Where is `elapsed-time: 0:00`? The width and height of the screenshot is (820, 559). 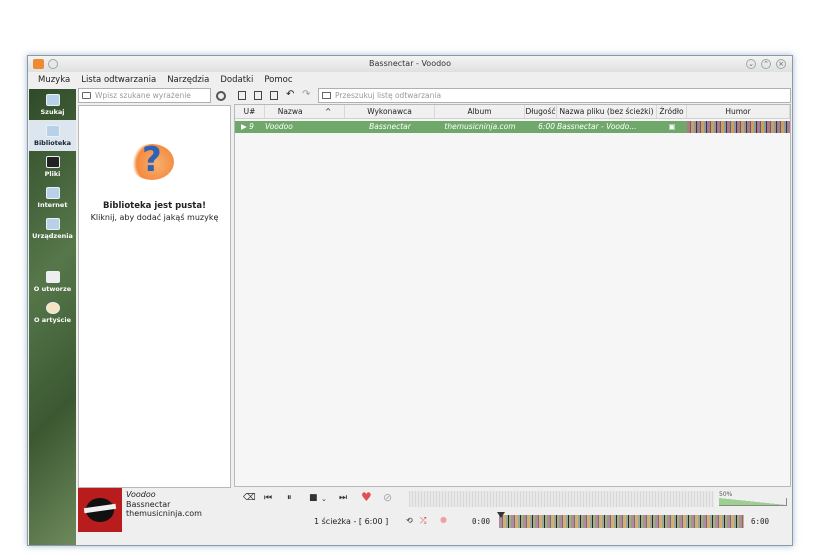
elapsed-time: 0:00 is located at coordinates (481, 521).